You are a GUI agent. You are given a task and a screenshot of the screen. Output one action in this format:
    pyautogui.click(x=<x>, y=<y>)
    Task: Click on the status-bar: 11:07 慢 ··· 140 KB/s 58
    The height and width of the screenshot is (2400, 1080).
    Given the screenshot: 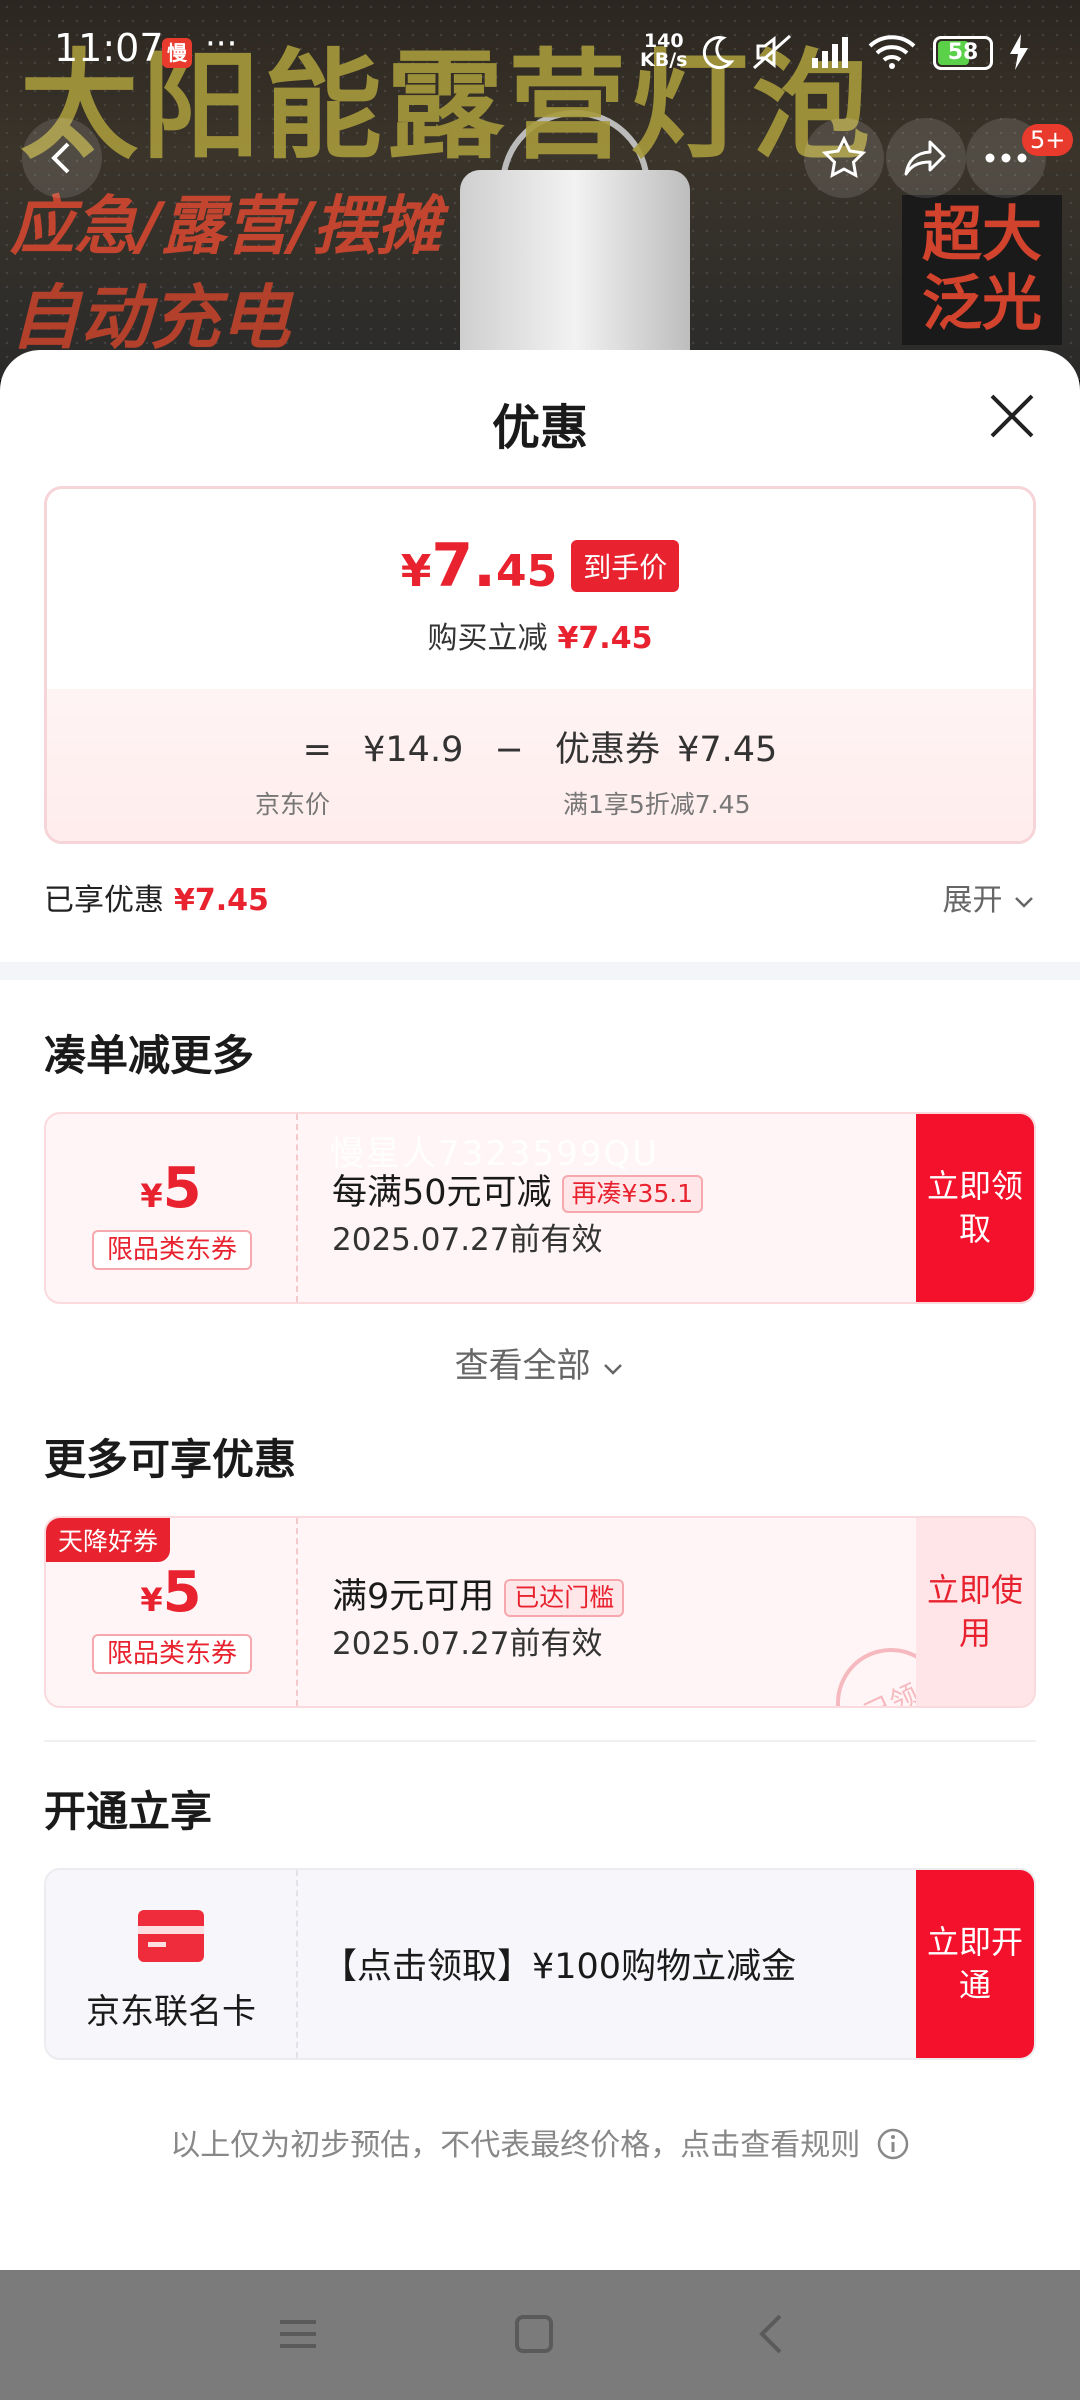 What is the action you would take?
    pyautogui.click(x=540, y=50)
    